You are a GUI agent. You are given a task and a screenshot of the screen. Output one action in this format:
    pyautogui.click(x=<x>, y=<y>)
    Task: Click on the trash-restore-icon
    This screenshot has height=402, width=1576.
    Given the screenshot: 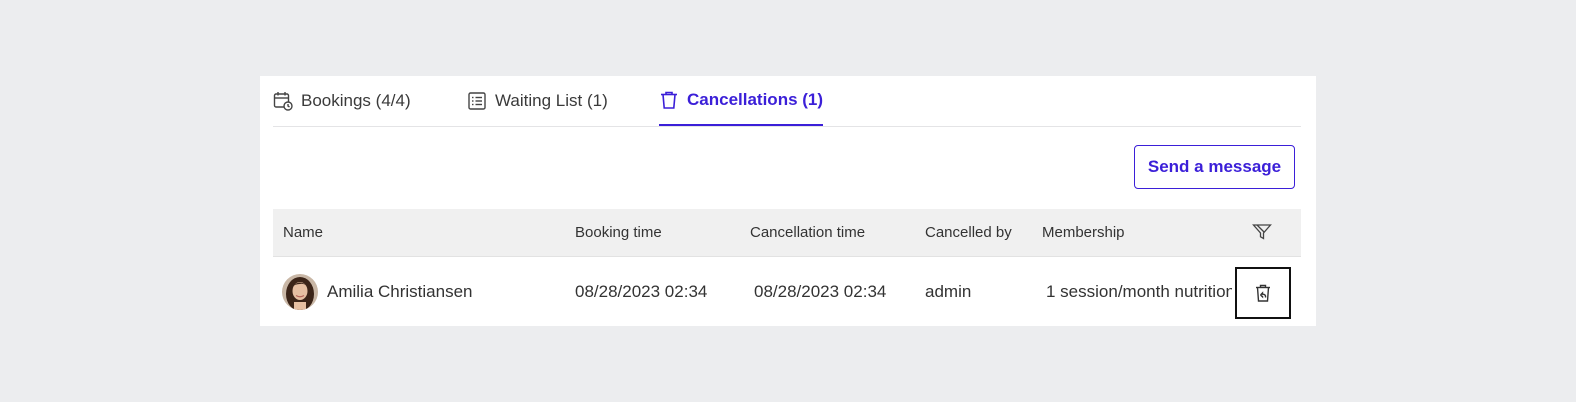 What is the action you would take?
    pyautogui.click(x=1263, y=293)
    